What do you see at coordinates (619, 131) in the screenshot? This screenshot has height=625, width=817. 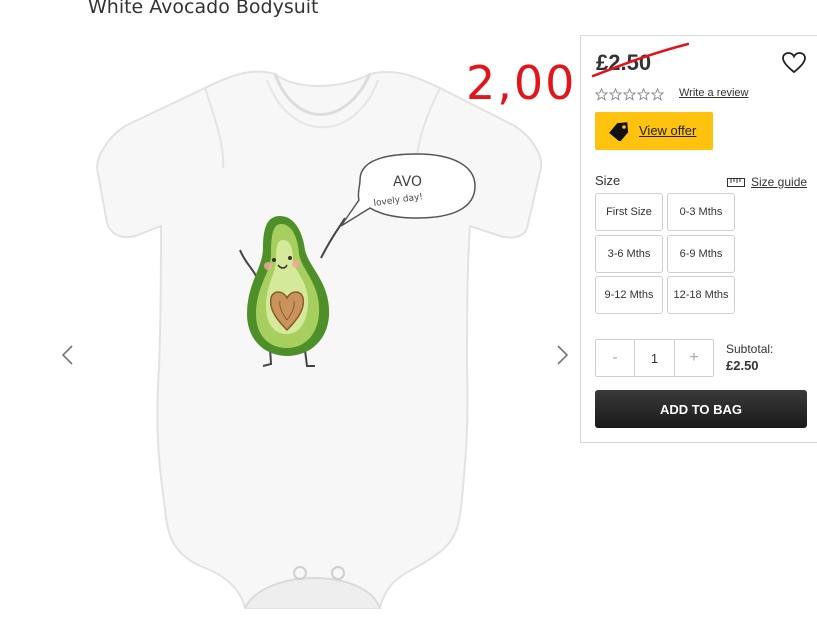 I see `price-tag-icon` at bounding box center [619, 131].